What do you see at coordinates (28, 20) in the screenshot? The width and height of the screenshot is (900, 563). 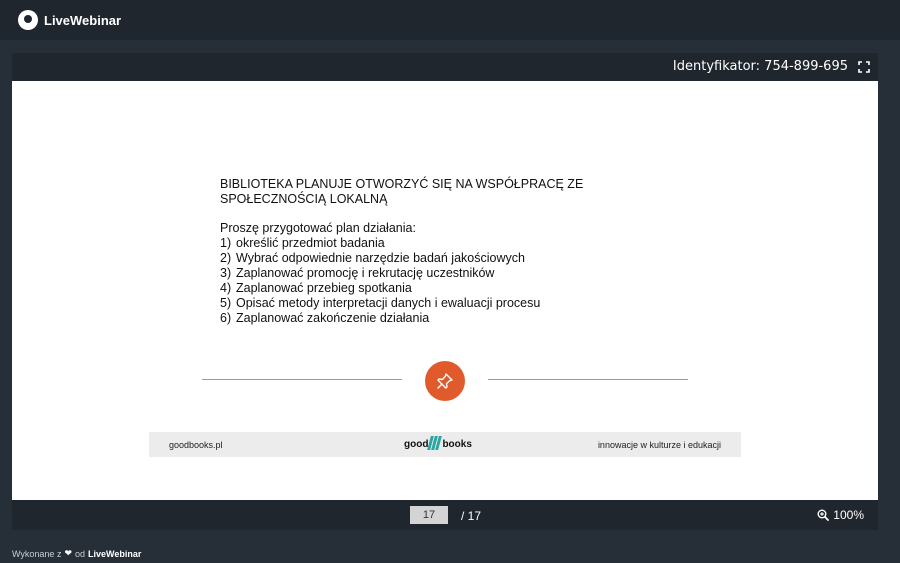 I see `livewebinar-logo-icon` at bounding box center [28, 20].